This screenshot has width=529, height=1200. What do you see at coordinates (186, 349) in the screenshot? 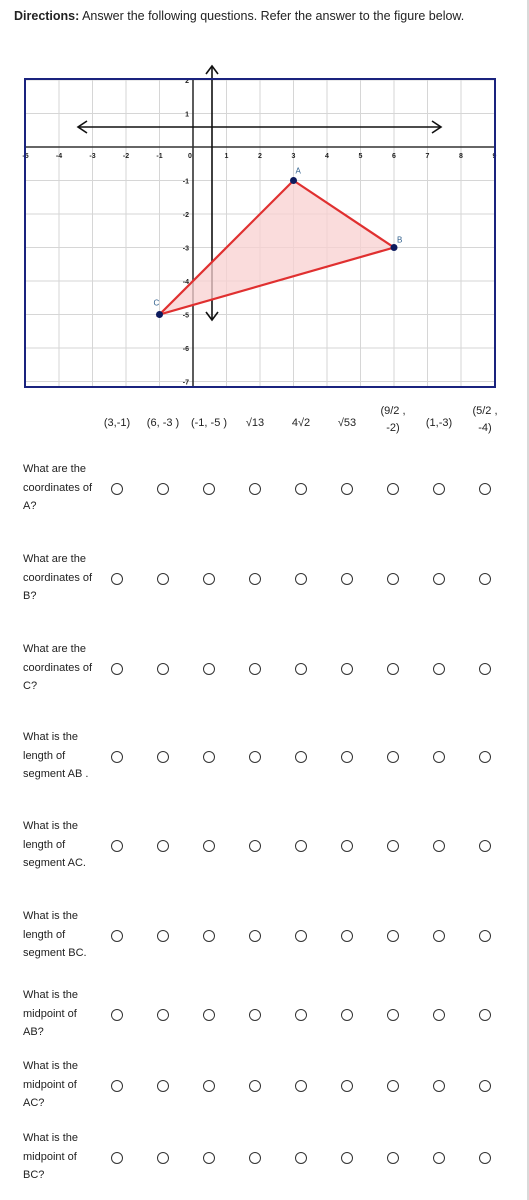
I see `y-tick-label: -6` at bounding box center [186, 349].